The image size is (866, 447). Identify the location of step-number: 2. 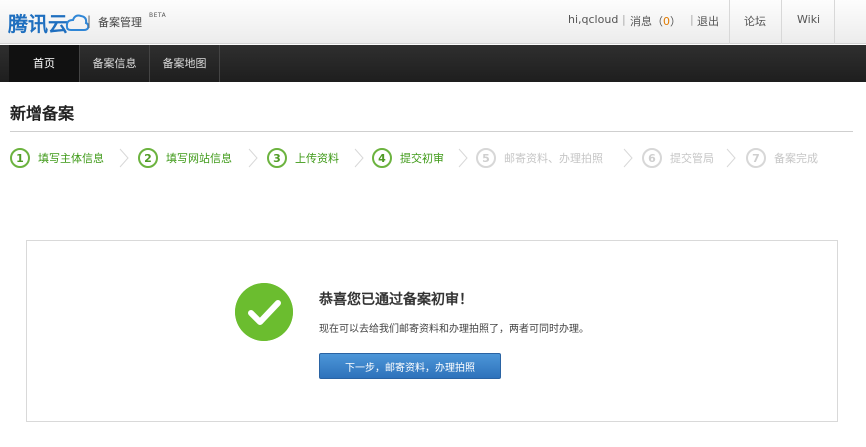
(148, 158).